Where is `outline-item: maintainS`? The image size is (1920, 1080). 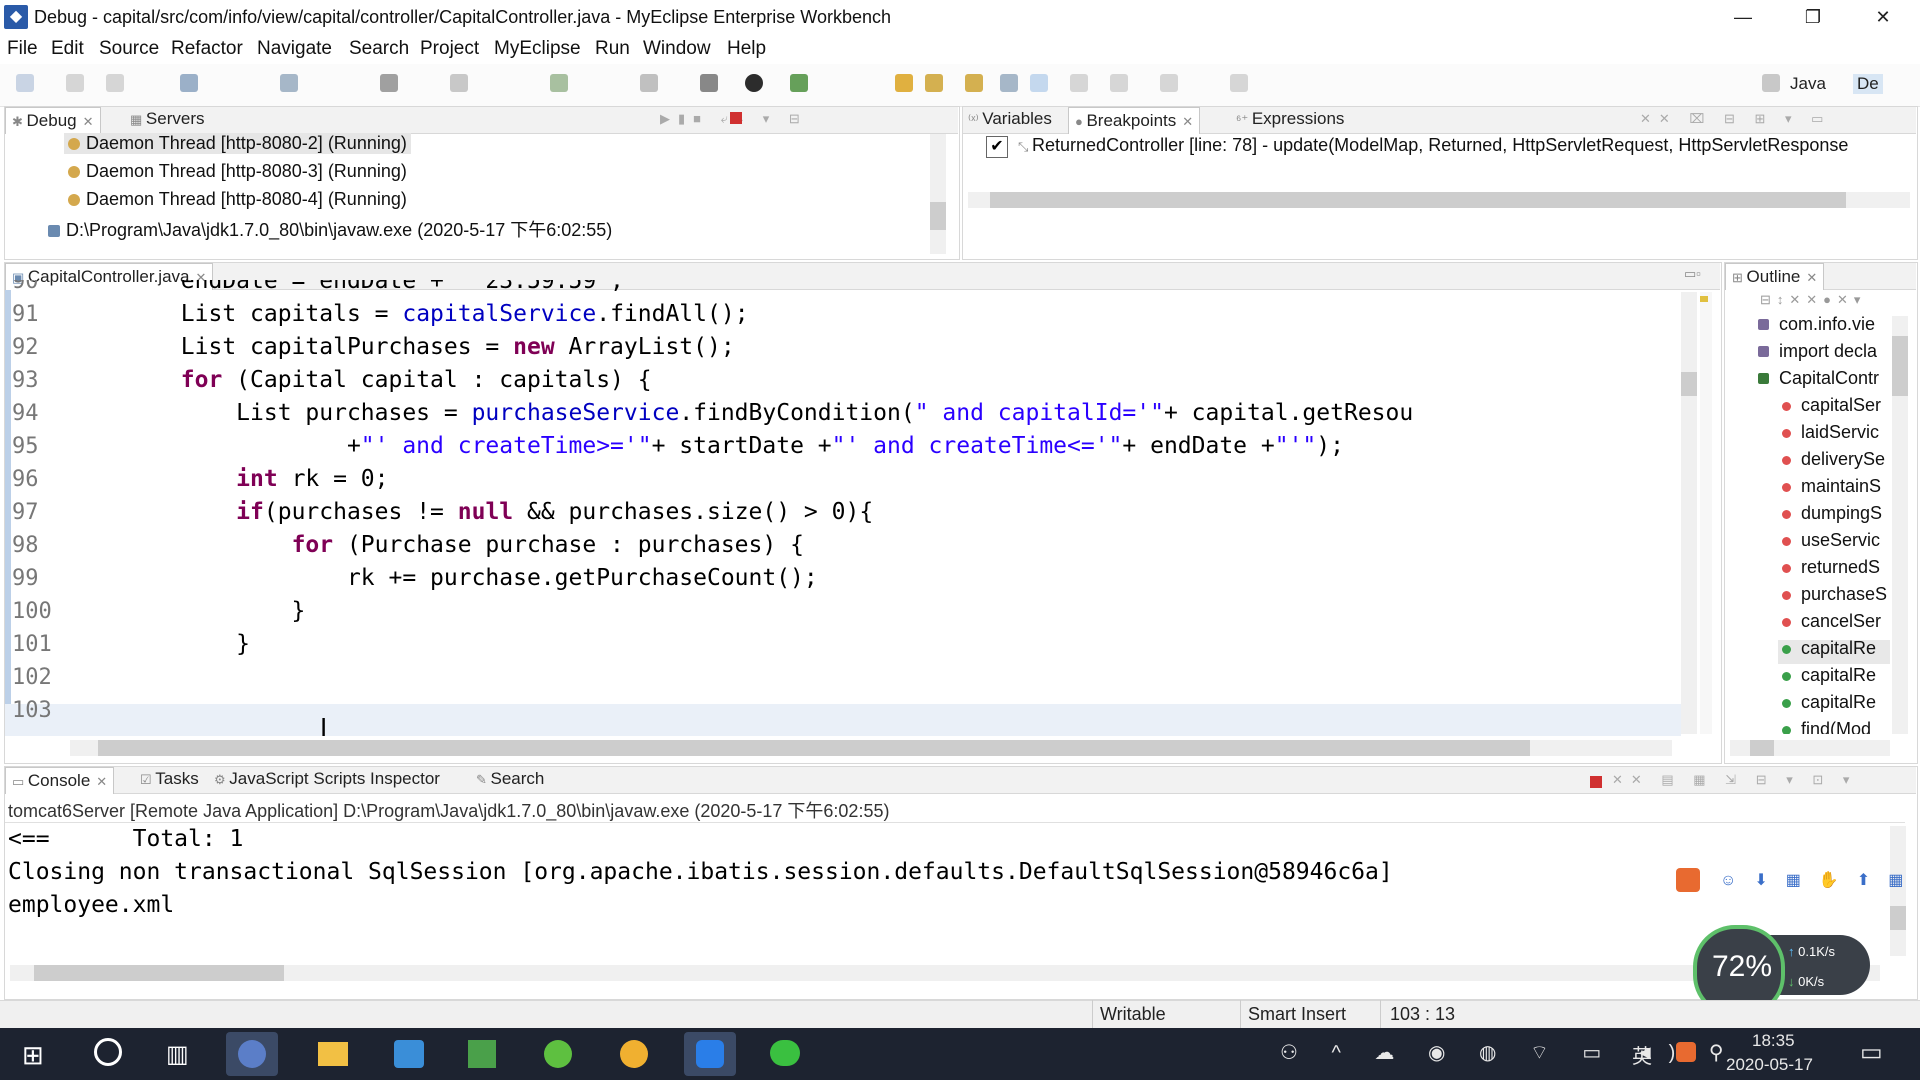
outline-item: maintainS is located at coordinates (1831, 486).